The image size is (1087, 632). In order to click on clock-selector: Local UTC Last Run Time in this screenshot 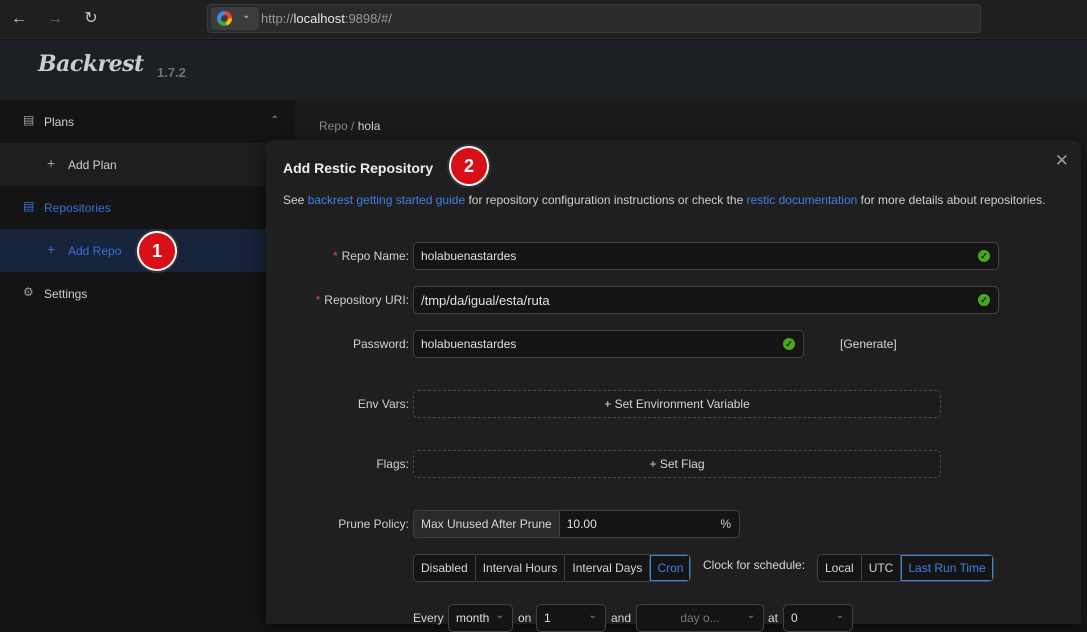, I will do `click(905, 568)`.